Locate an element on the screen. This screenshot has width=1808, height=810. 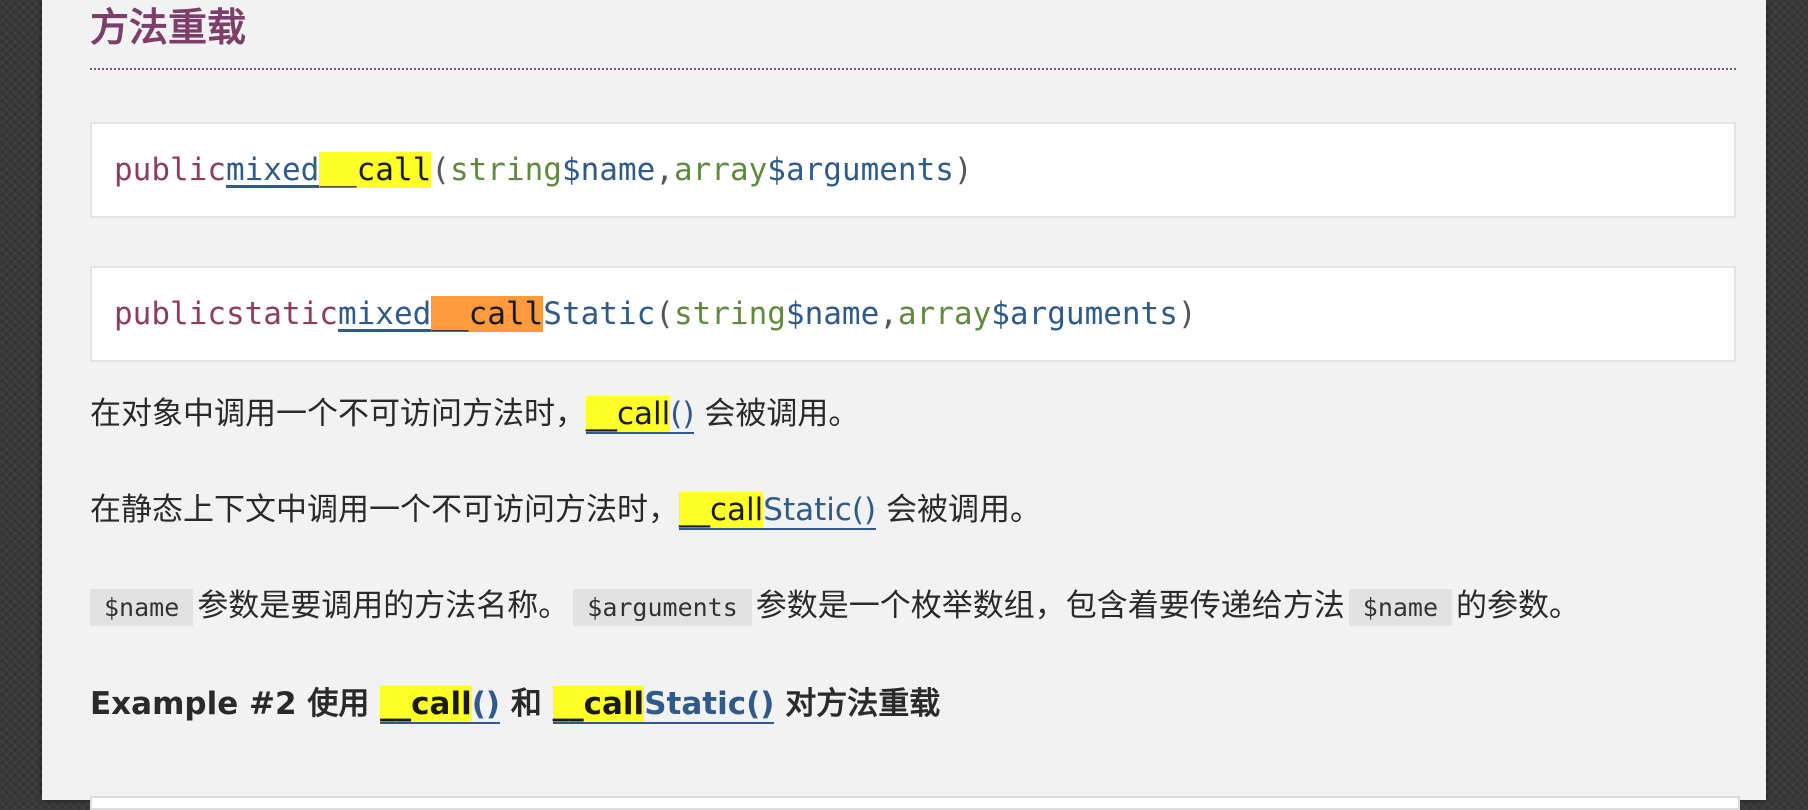
text: 对方法重载 is located at coordinates (857, 704).